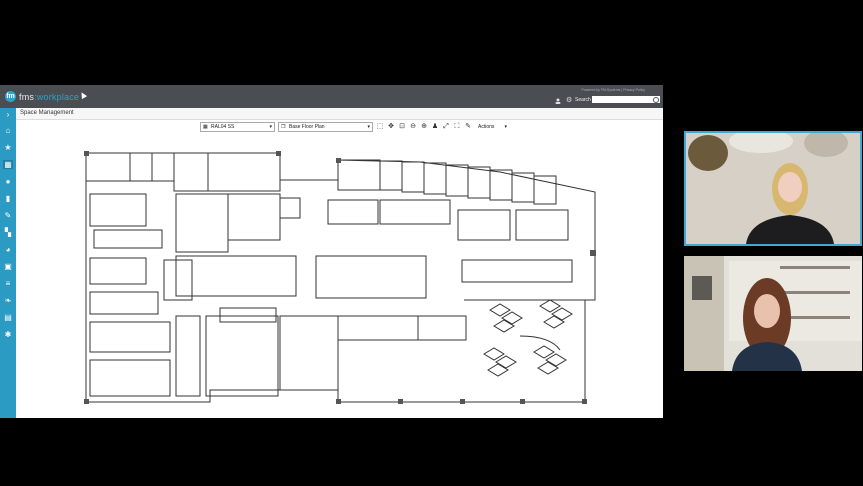 This screenshot has width=863, height=486. Describe the element at coordinates (8, 198) in the screenshot. I see `building-icon: ▮` at that location.